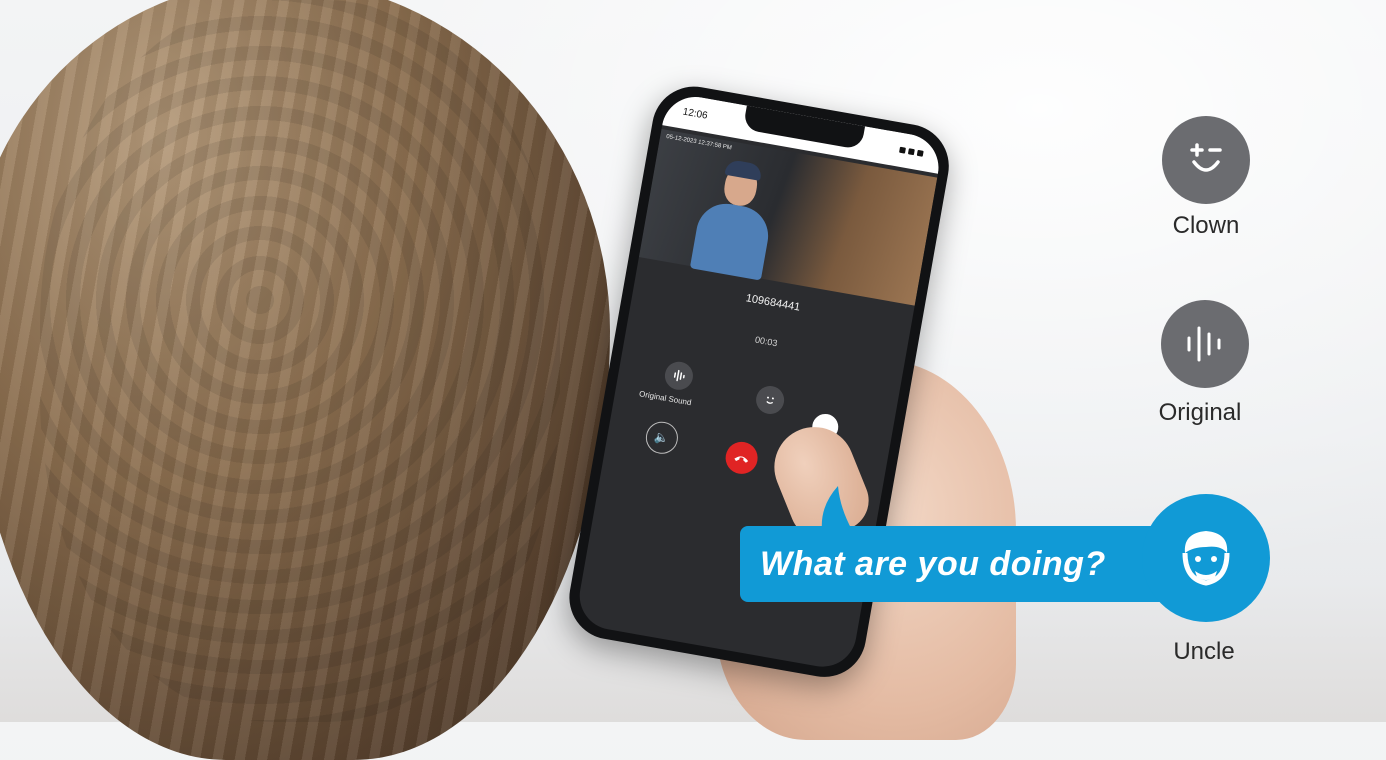  What do you see at coordinates (933, 564) in the screenshot?
I see `speech-bubble-text: What are you doing?` at bounding box center [933, 564].